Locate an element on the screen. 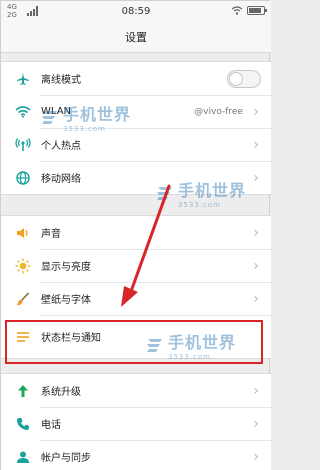 Image resolution: width=320 pixels, height=470 pixels. row-wlan: WLAN @vivo-free › is located at coordinates (136, 111).